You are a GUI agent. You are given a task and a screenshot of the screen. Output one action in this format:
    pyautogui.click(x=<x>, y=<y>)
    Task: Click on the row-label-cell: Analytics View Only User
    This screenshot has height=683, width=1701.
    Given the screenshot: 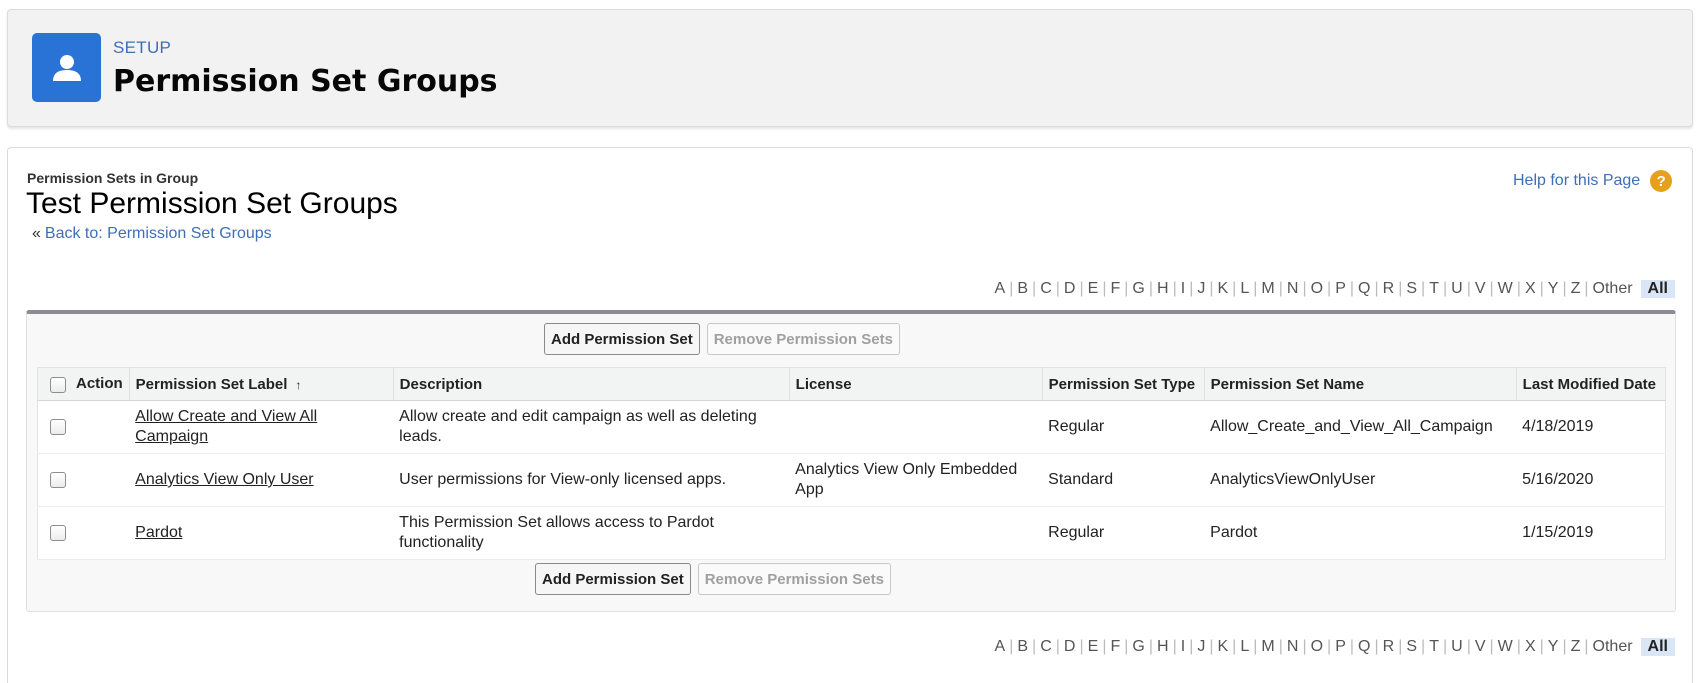 What is the action you would take?
    pyautogui.click(x=261, y=480)
    